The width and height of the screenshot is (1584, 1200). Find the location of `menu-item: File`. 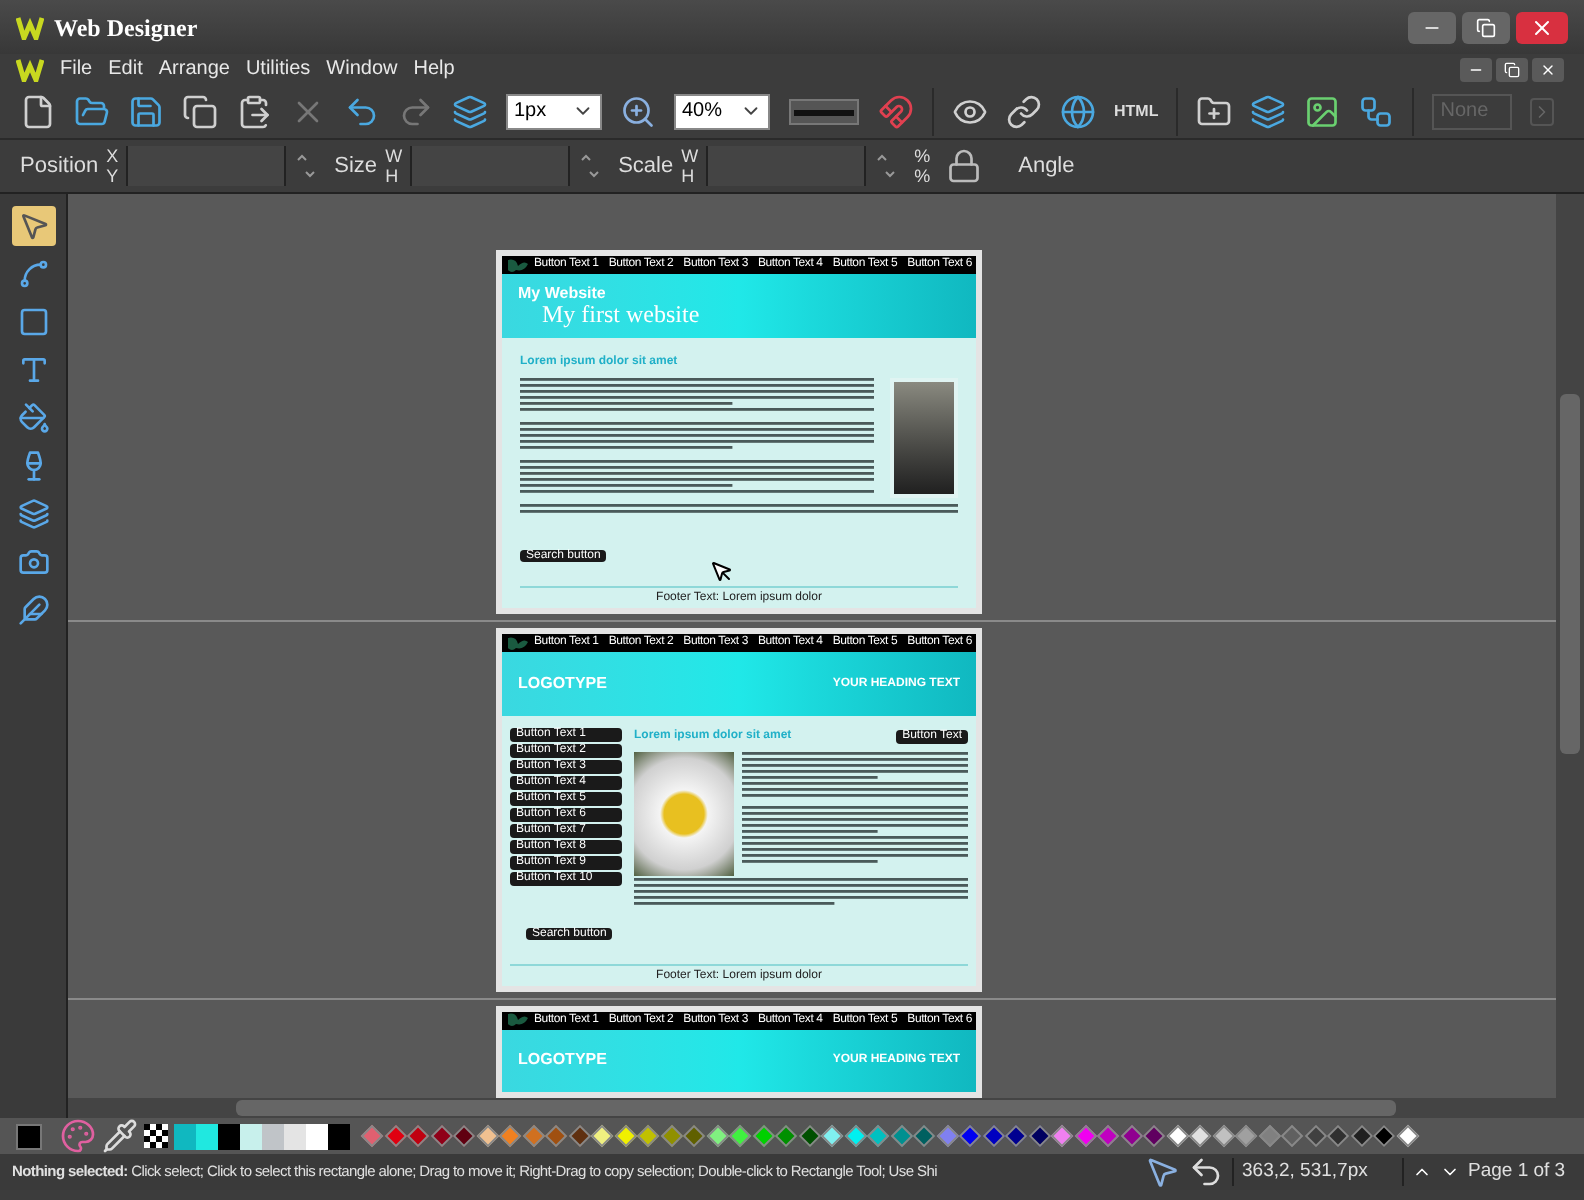

menu-item: File is located at coordinates (76, 69).